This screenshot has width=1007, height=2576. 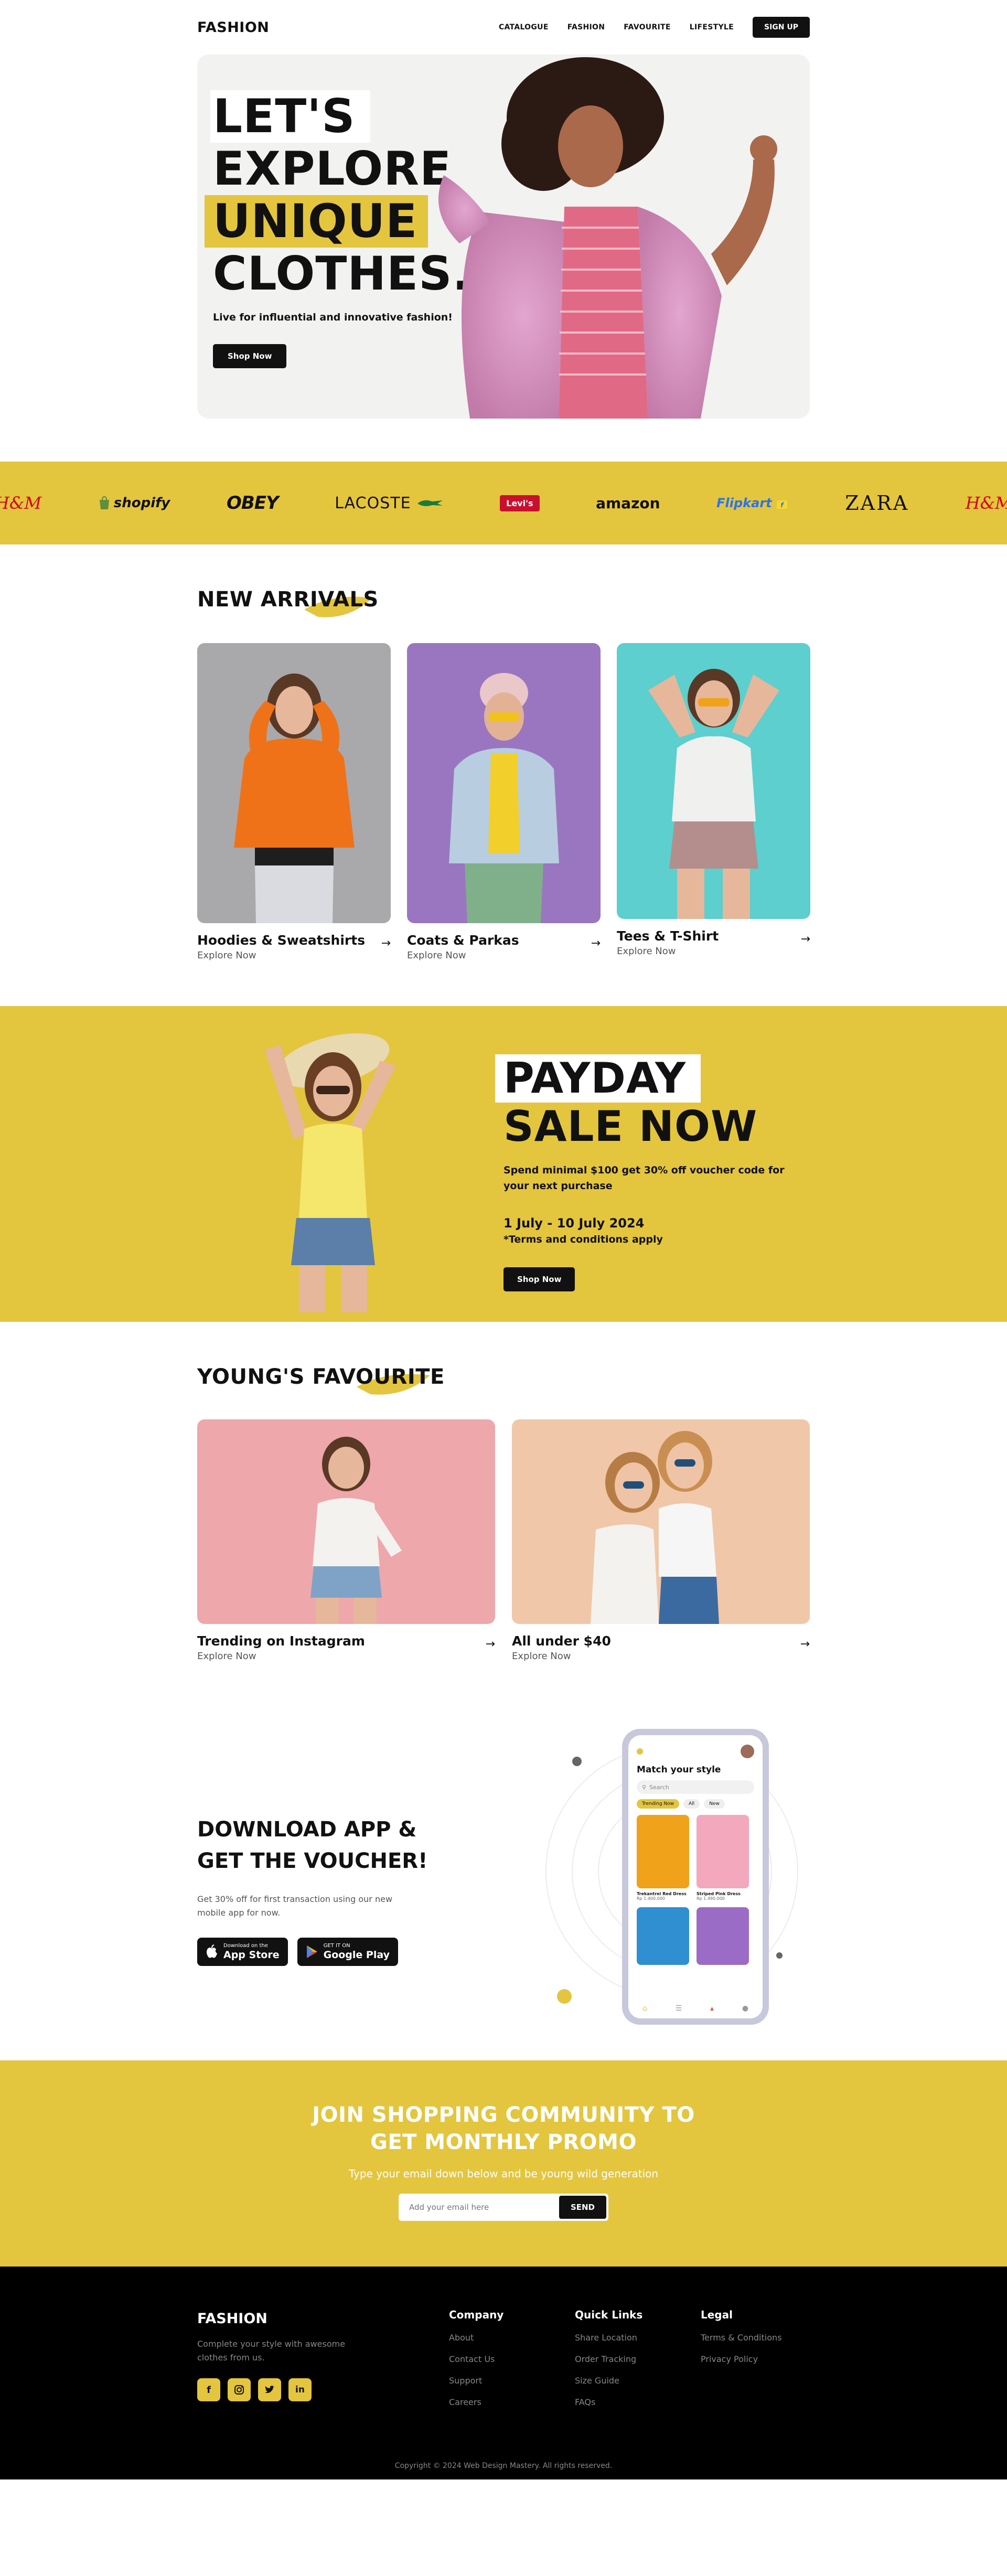 I want to click on brand-logo-shopify: shopify, so click(x=134, y=503).